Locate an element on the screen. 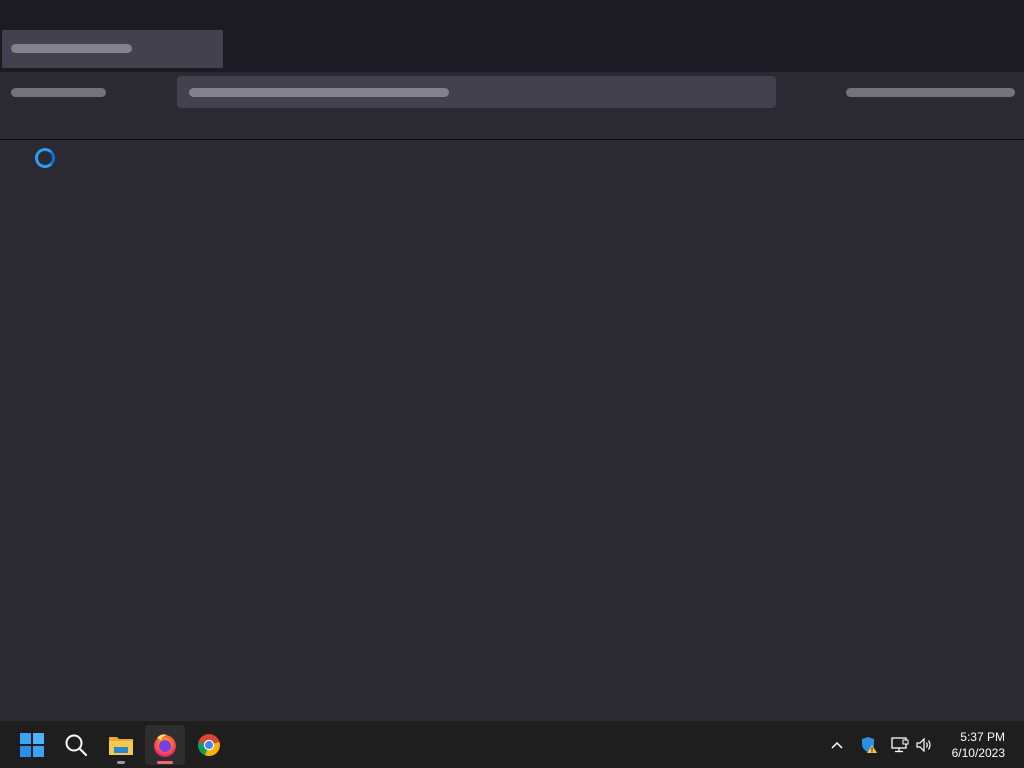 The width and height of the screenshot is (1024, 768). chevron-up-icon is located at coordinates (837, 745).